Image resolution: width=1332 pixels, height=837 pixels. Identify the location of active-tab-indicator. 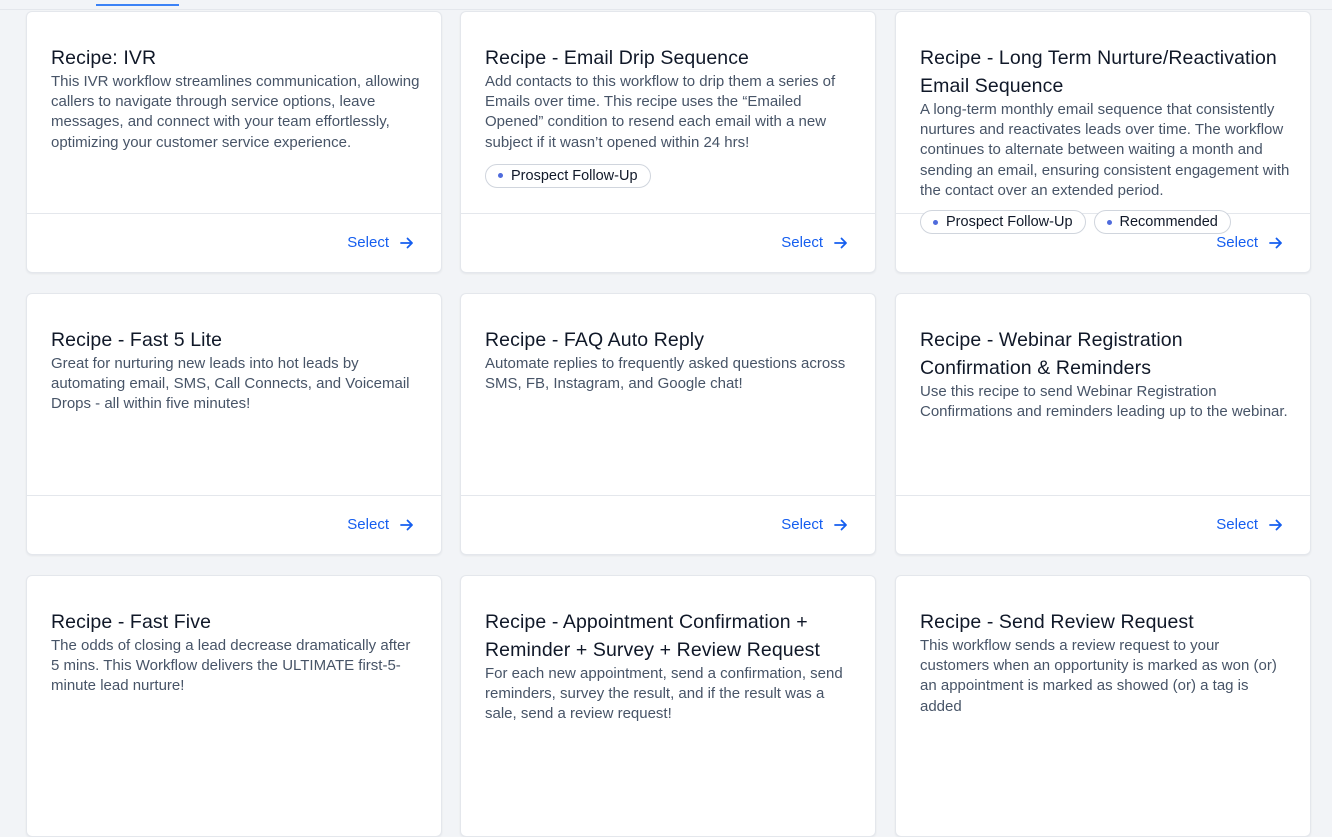
(137, 5).